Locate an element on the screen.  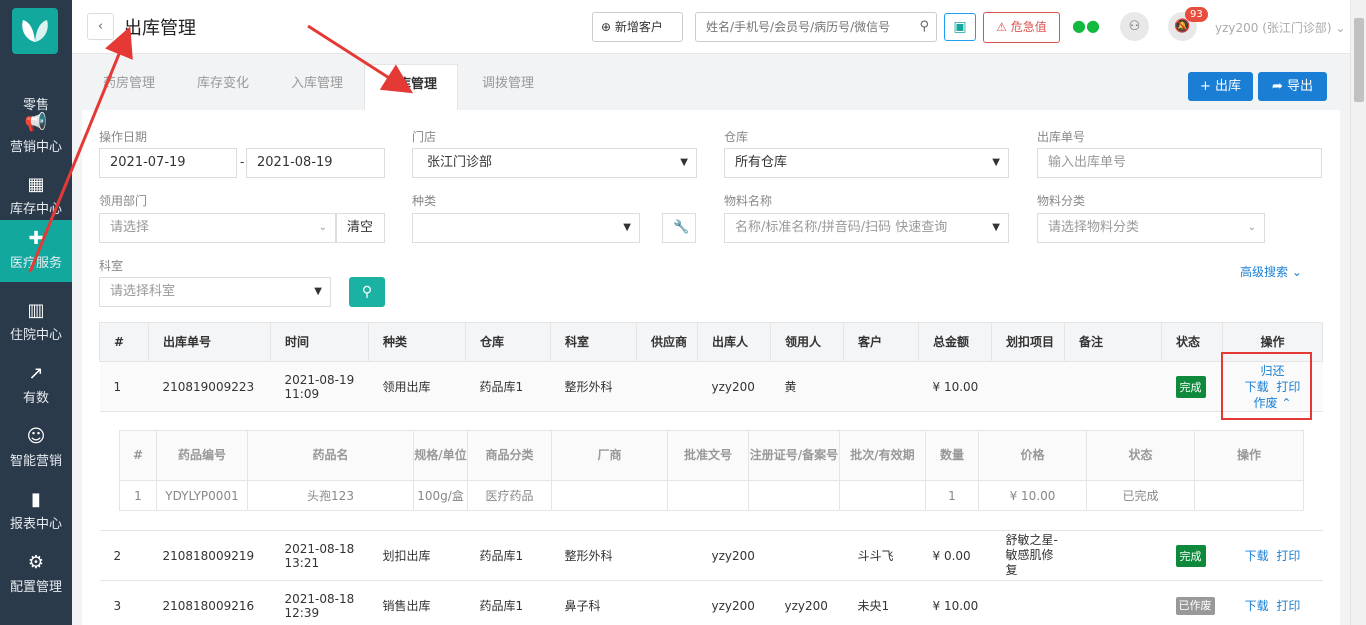
supplier is located at coordinates (667, 602).